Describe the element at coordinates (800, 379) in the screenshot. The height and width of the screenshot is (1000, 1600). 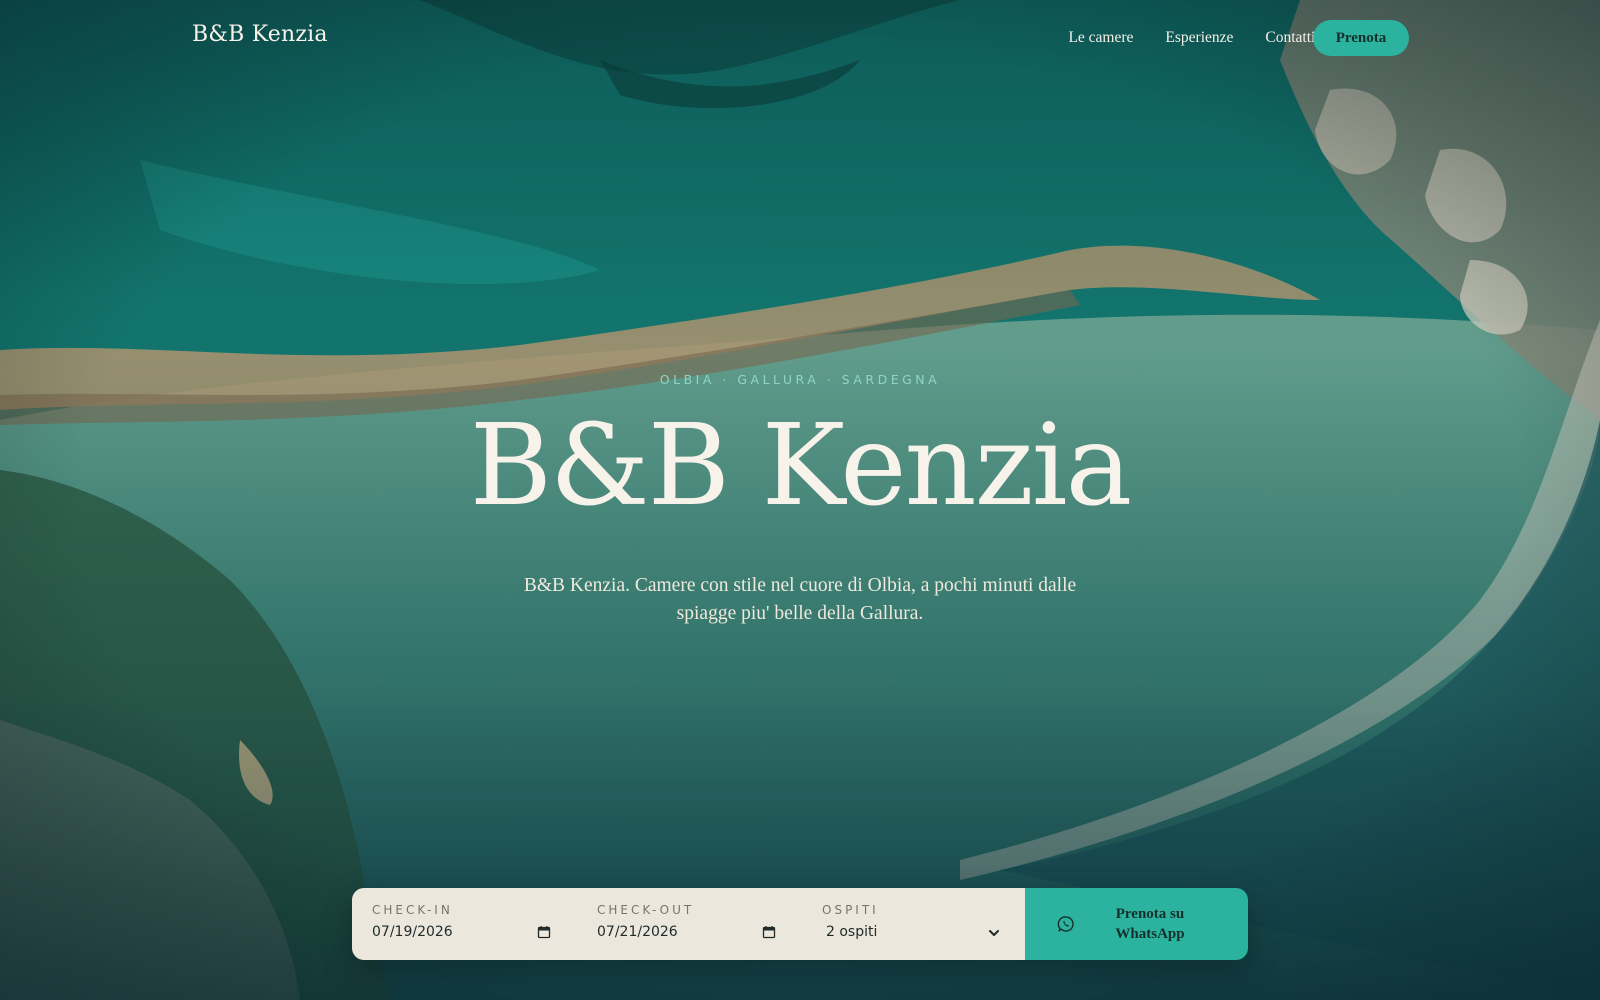
I see `hero-location: OLBIA · GALLURA · SARDEGNA` at that location.